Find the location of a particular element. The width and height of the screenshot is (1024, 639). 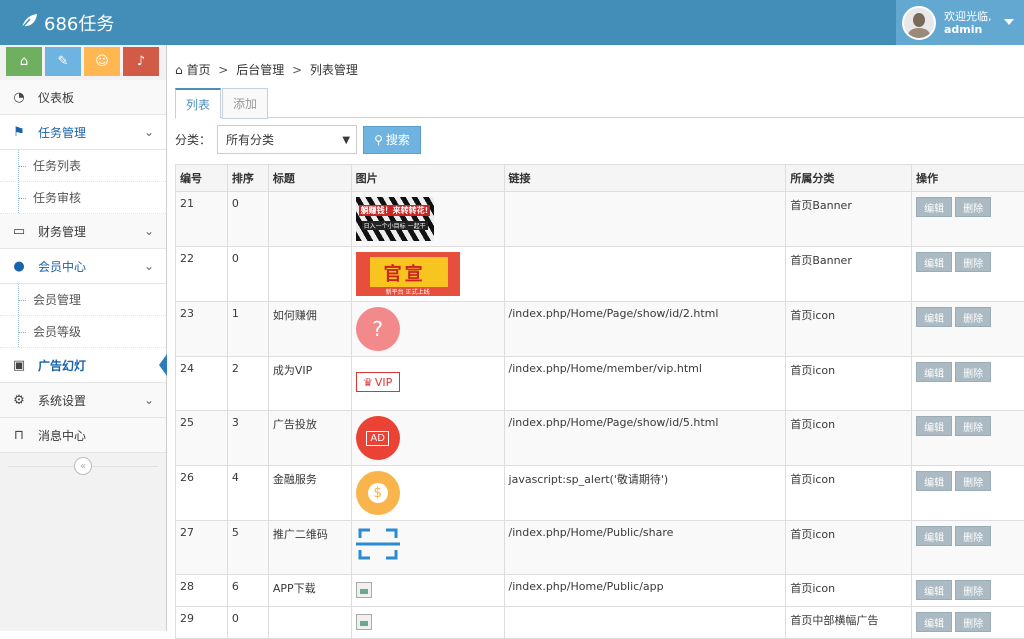

breadcrumb-home: 首页 is located at coordinates (198, 70).